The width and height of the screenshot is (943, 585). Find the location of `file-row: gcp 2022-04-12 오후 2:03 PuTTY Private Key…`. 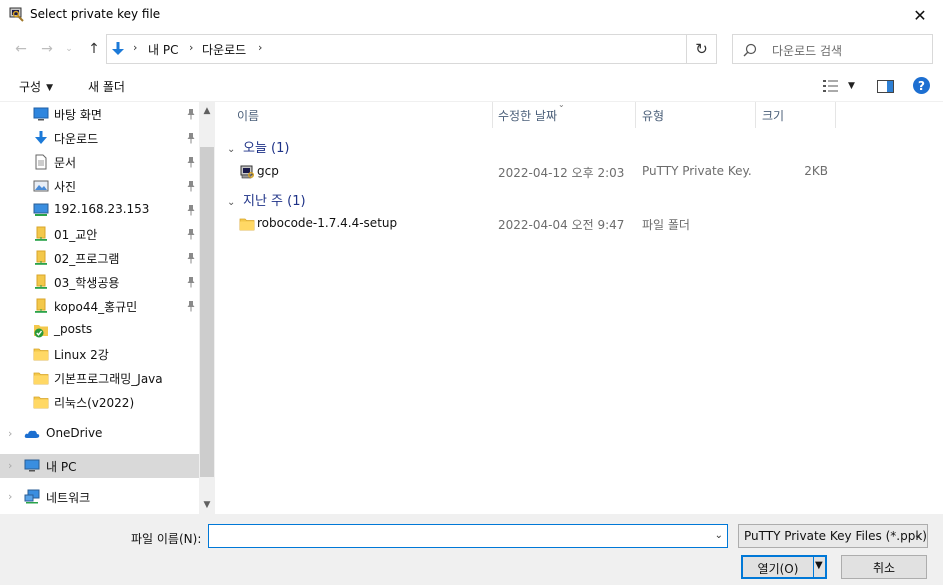

file-row: gcp 2022-04-12 오후 2:03 PuTTY Private Key… is located at coordinates (579, 172).